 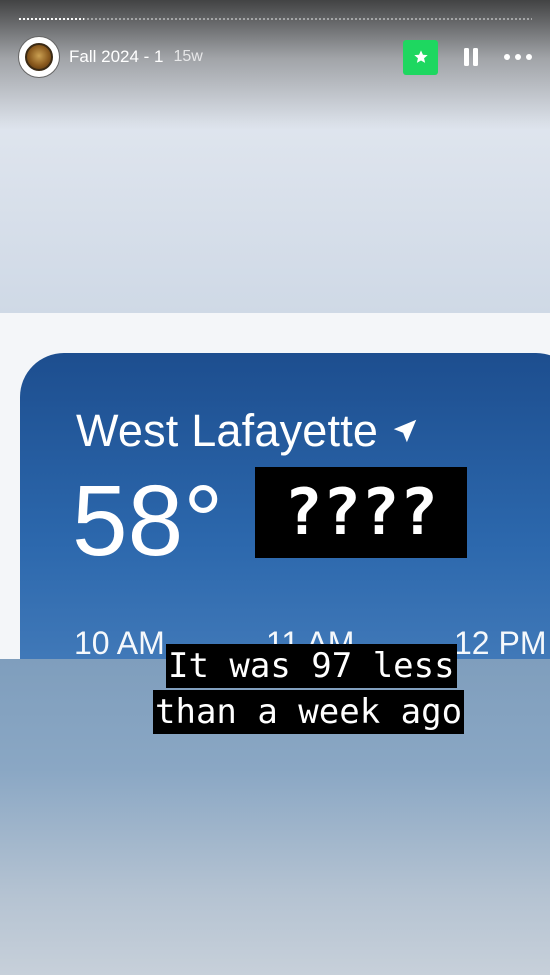 What do you see at coordinates (405, 431) in the screenshot?
I see `location-arrow-icon` at bounding box center [405, 431].